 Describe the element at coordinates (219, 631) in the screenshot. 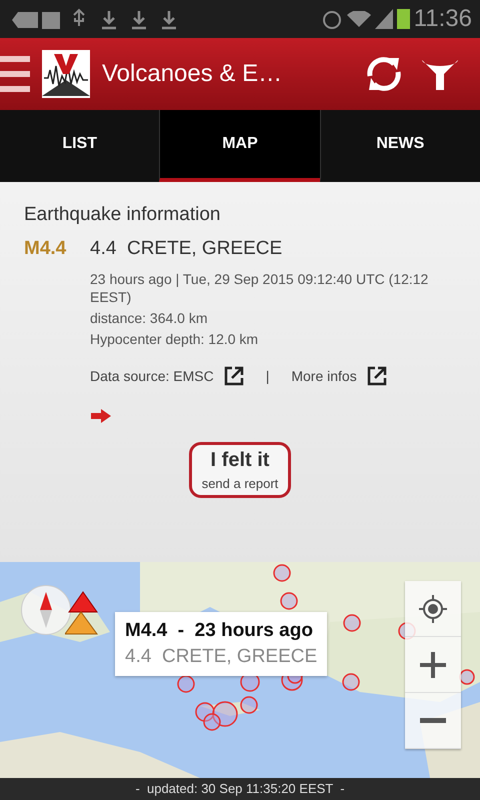

I see `popup-title: M4.4 - 23 hours ago` at that location.